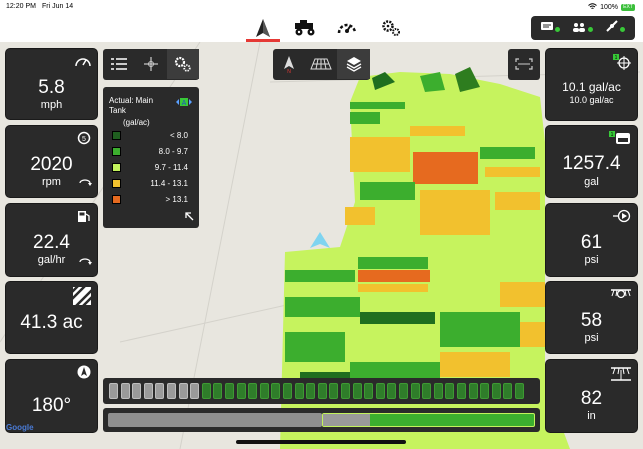 Image resolution: width=643 pixels, height=449 pixels. I want to click on pump-pressure-icon, so click(622, 218).